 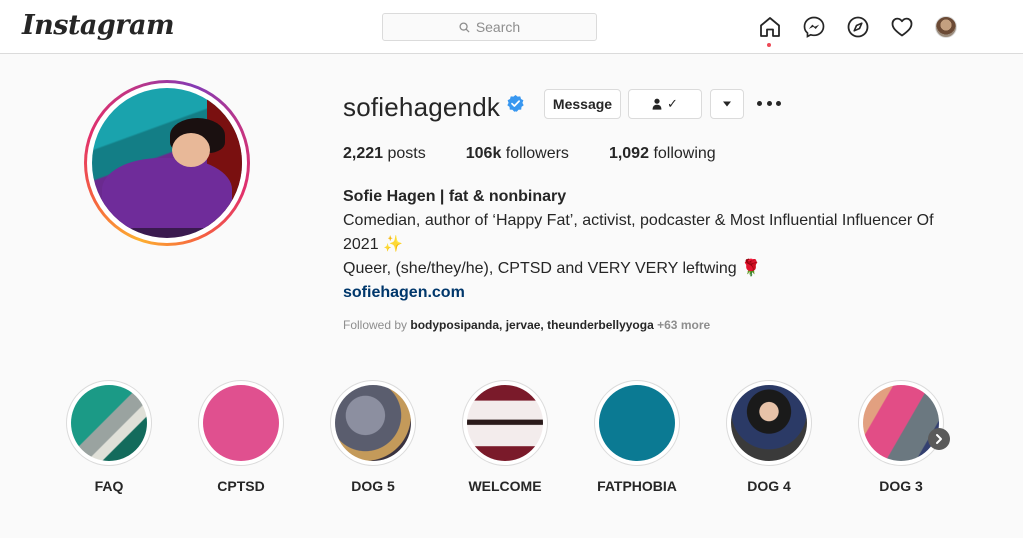 I want to click on profile-full-name: Sofie Hagen | fat & nonbinary, so click(x=455, y=196).